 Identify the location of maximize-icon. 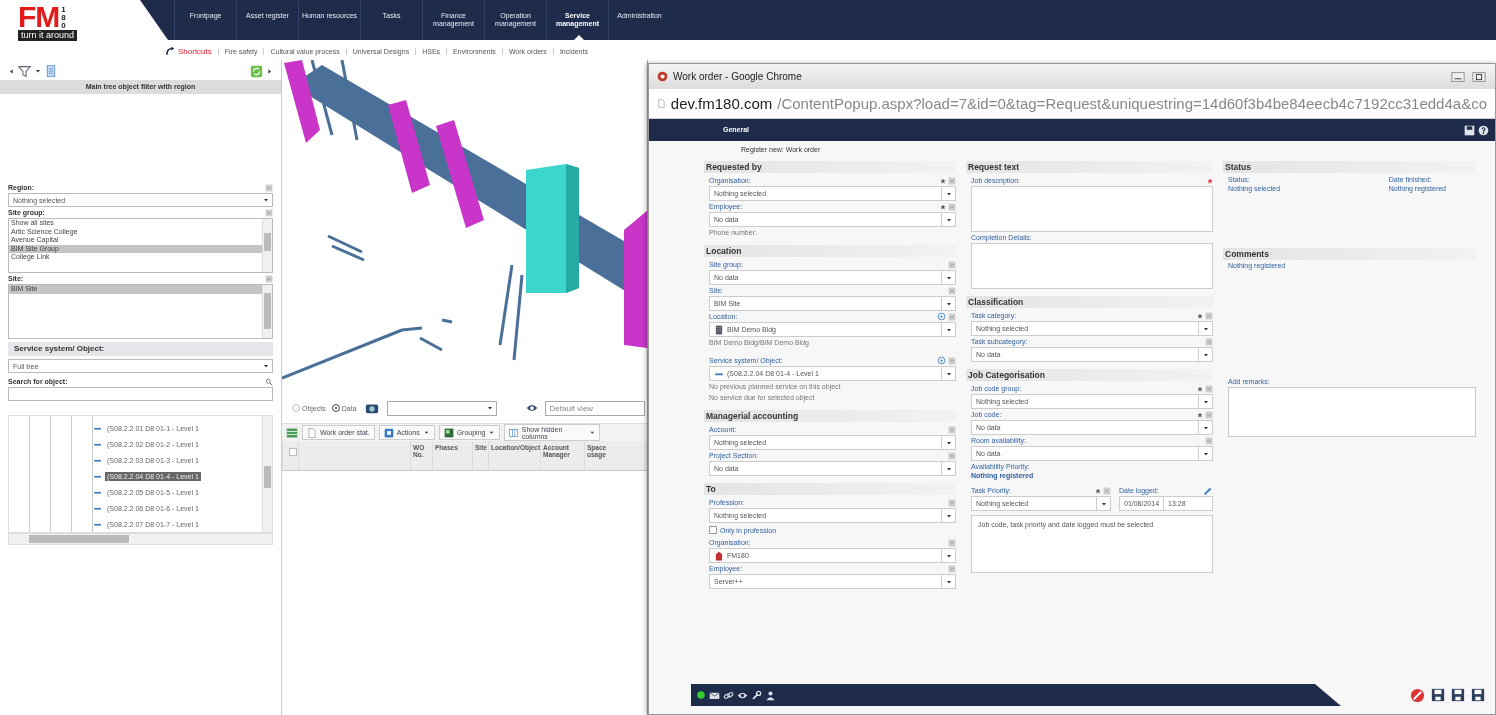
(1479, 76).